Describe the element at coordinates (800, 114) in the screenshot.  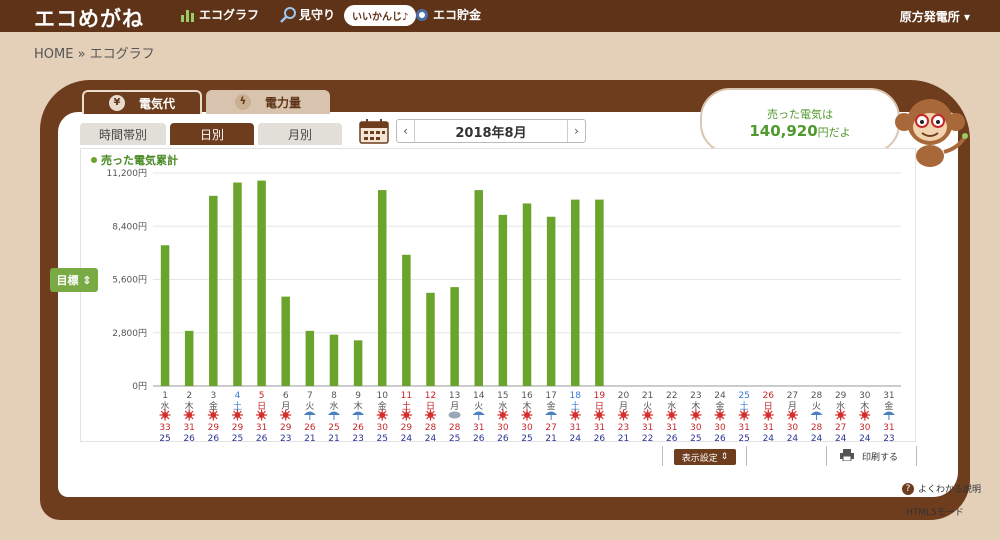
I see `sold-electricity-label: 売った電気は` at that location.